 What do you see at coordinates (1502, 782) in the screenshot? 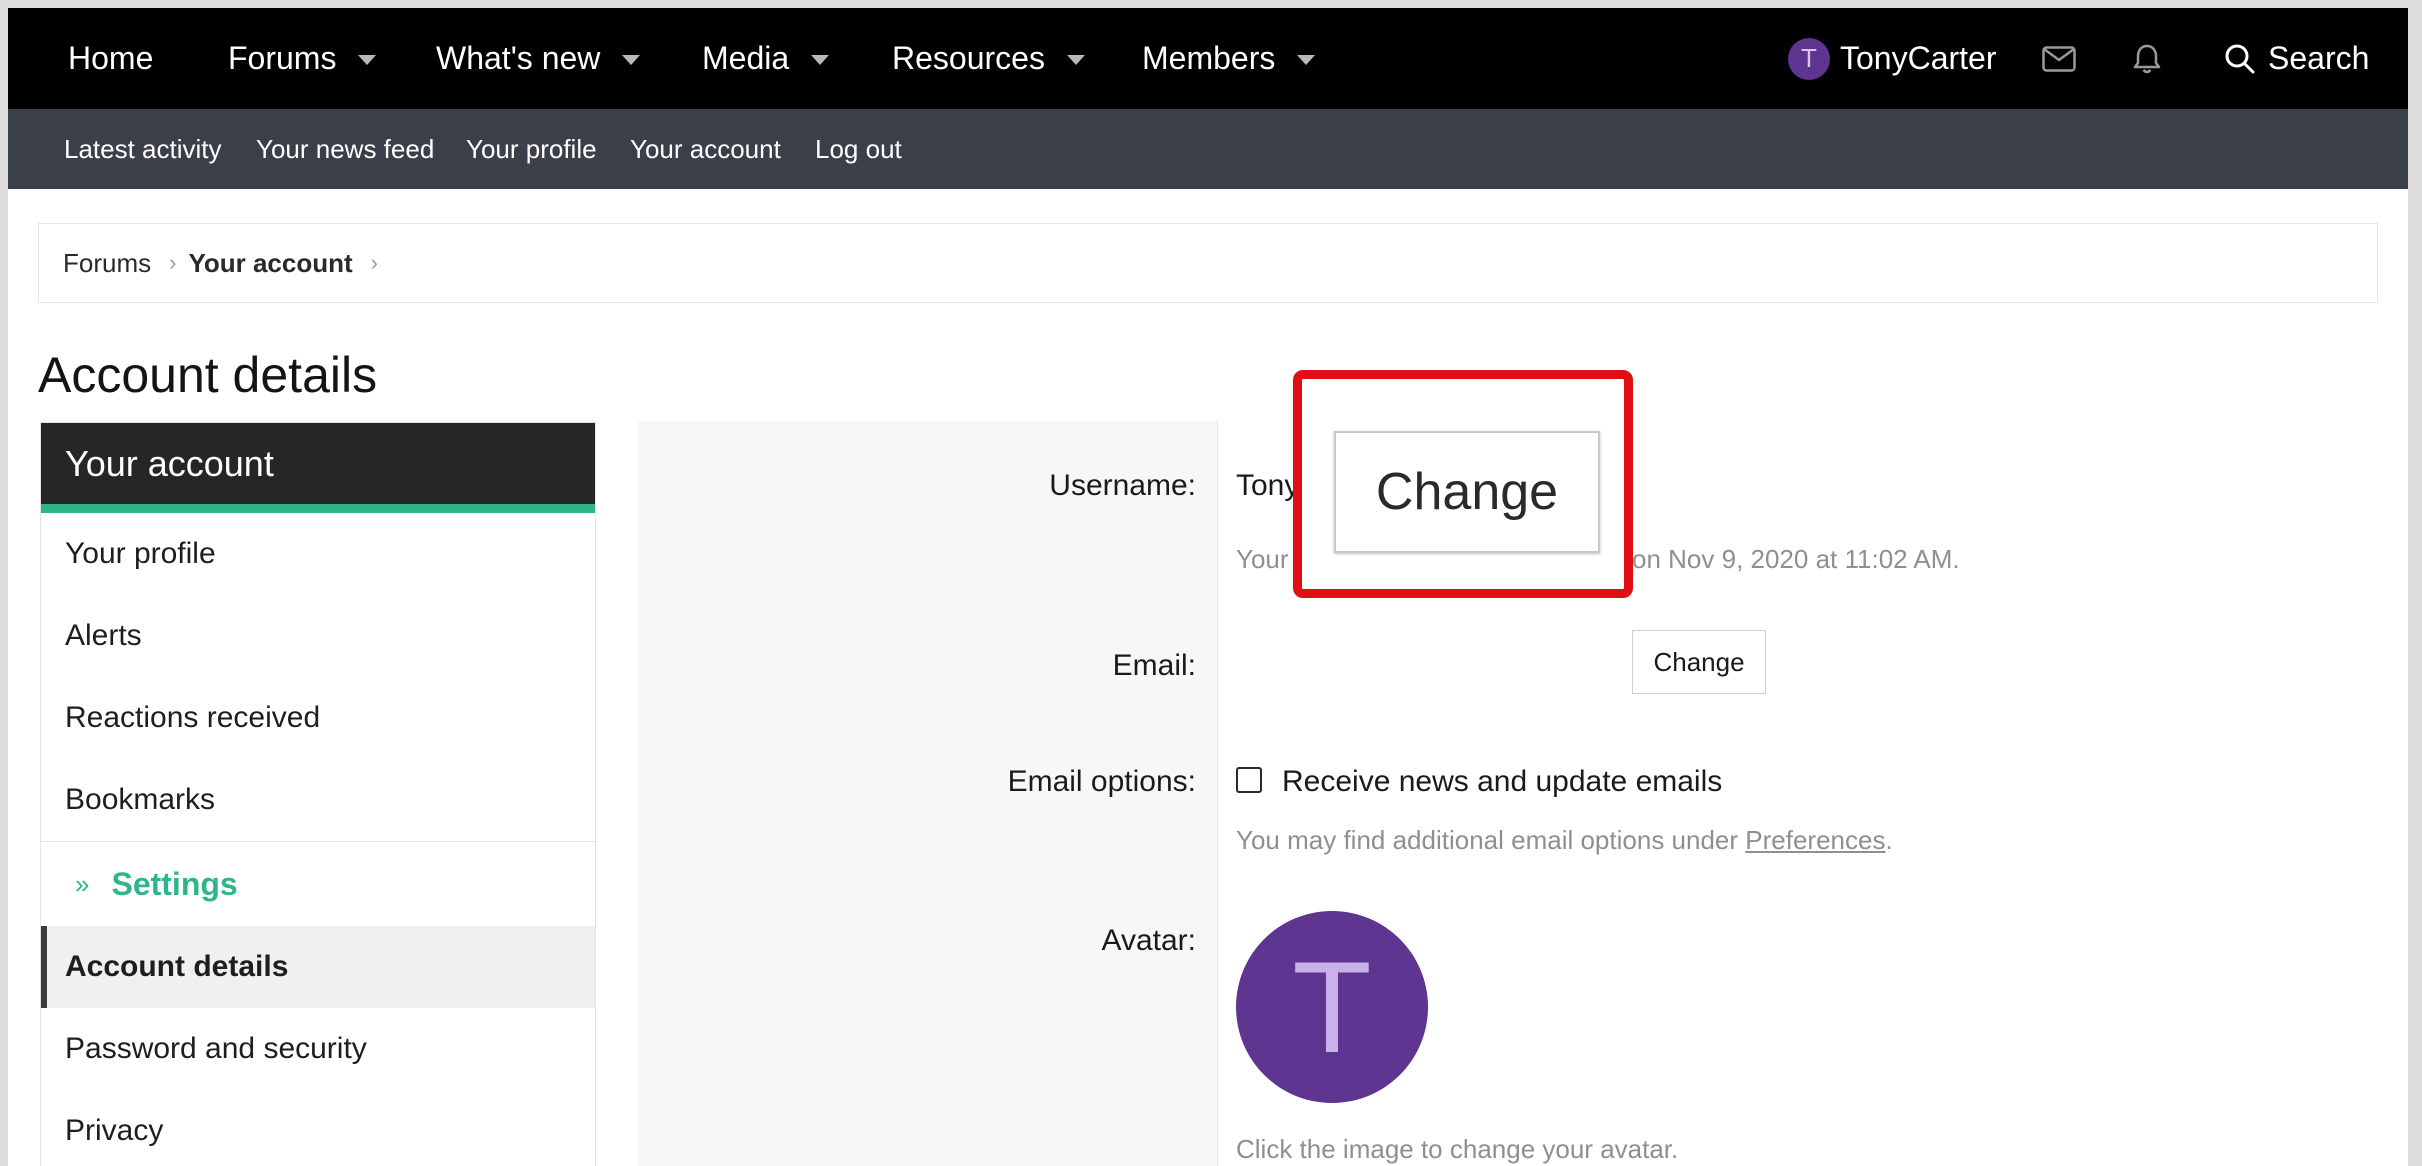
I see `receive-news-label: Receive news and update emails` at bounding box center [1502, 782].